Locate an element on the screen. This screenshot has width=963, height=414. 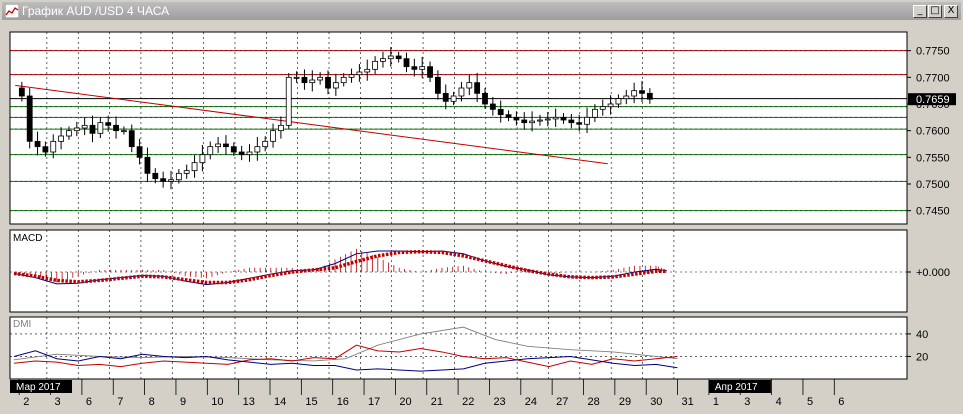
day-label-8: 14 is located at coordinates (280, 402).